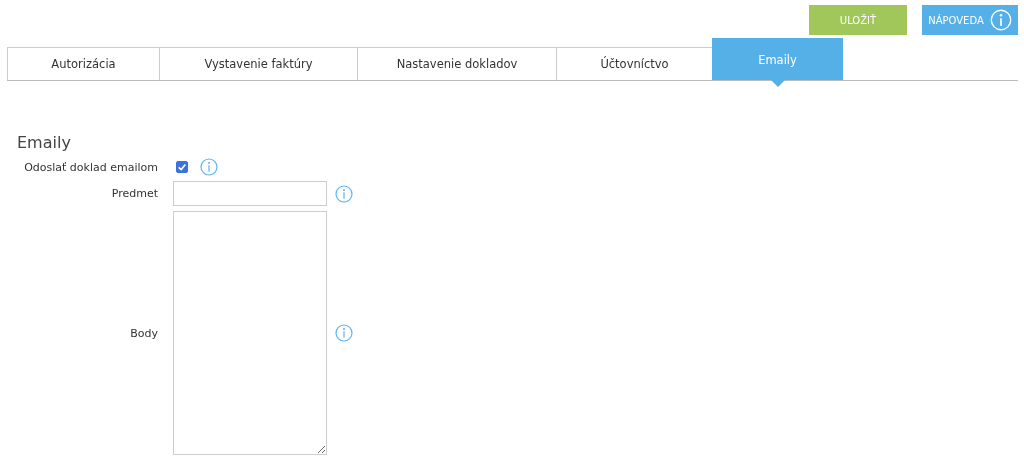 The width and height of the screenshot is (1024, 467). I want to click on field-label: Body, so click(143, 333).